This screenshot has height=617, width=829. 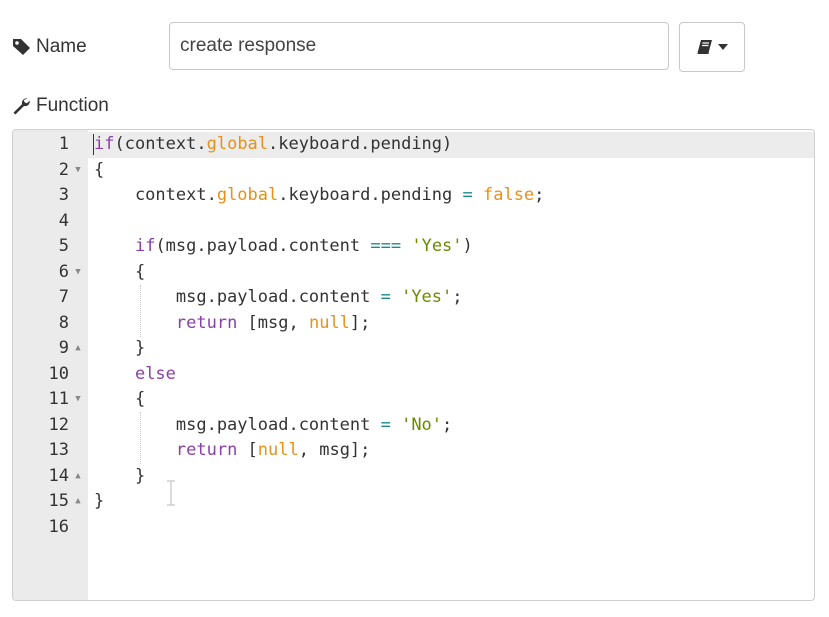 What do you see at coordinates (413, 349) in the screenshot?
I see `code-line: 9 ▲ }` at bounding box center [413, 349].